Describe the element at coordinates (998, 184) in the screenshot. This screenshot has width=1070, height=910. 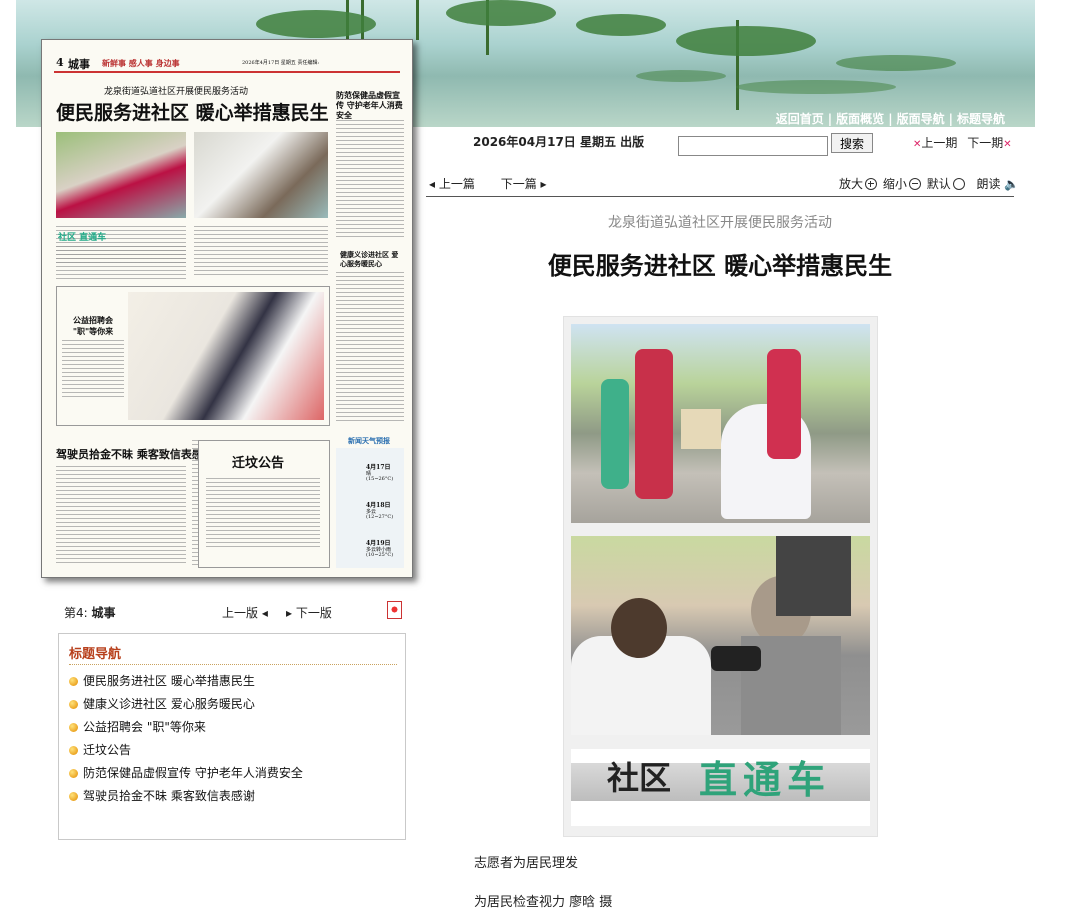
I see `read-aloud-button: 朗读 🔈` at that location.